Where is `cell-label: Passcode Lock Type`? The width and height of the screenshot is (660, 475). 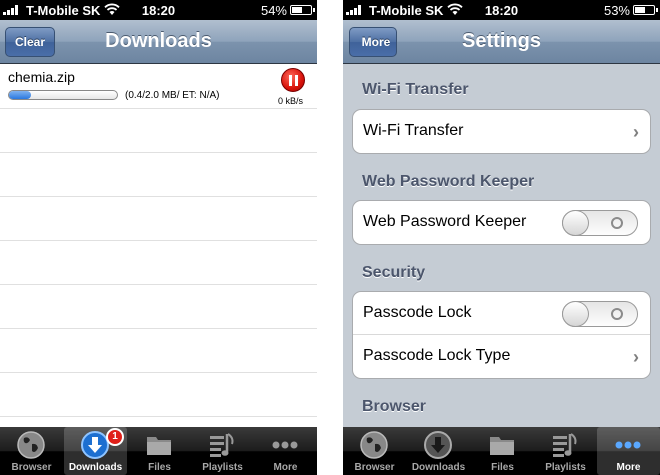
cell-label: Passcode Lock Type is located at coordinates (437, 355).